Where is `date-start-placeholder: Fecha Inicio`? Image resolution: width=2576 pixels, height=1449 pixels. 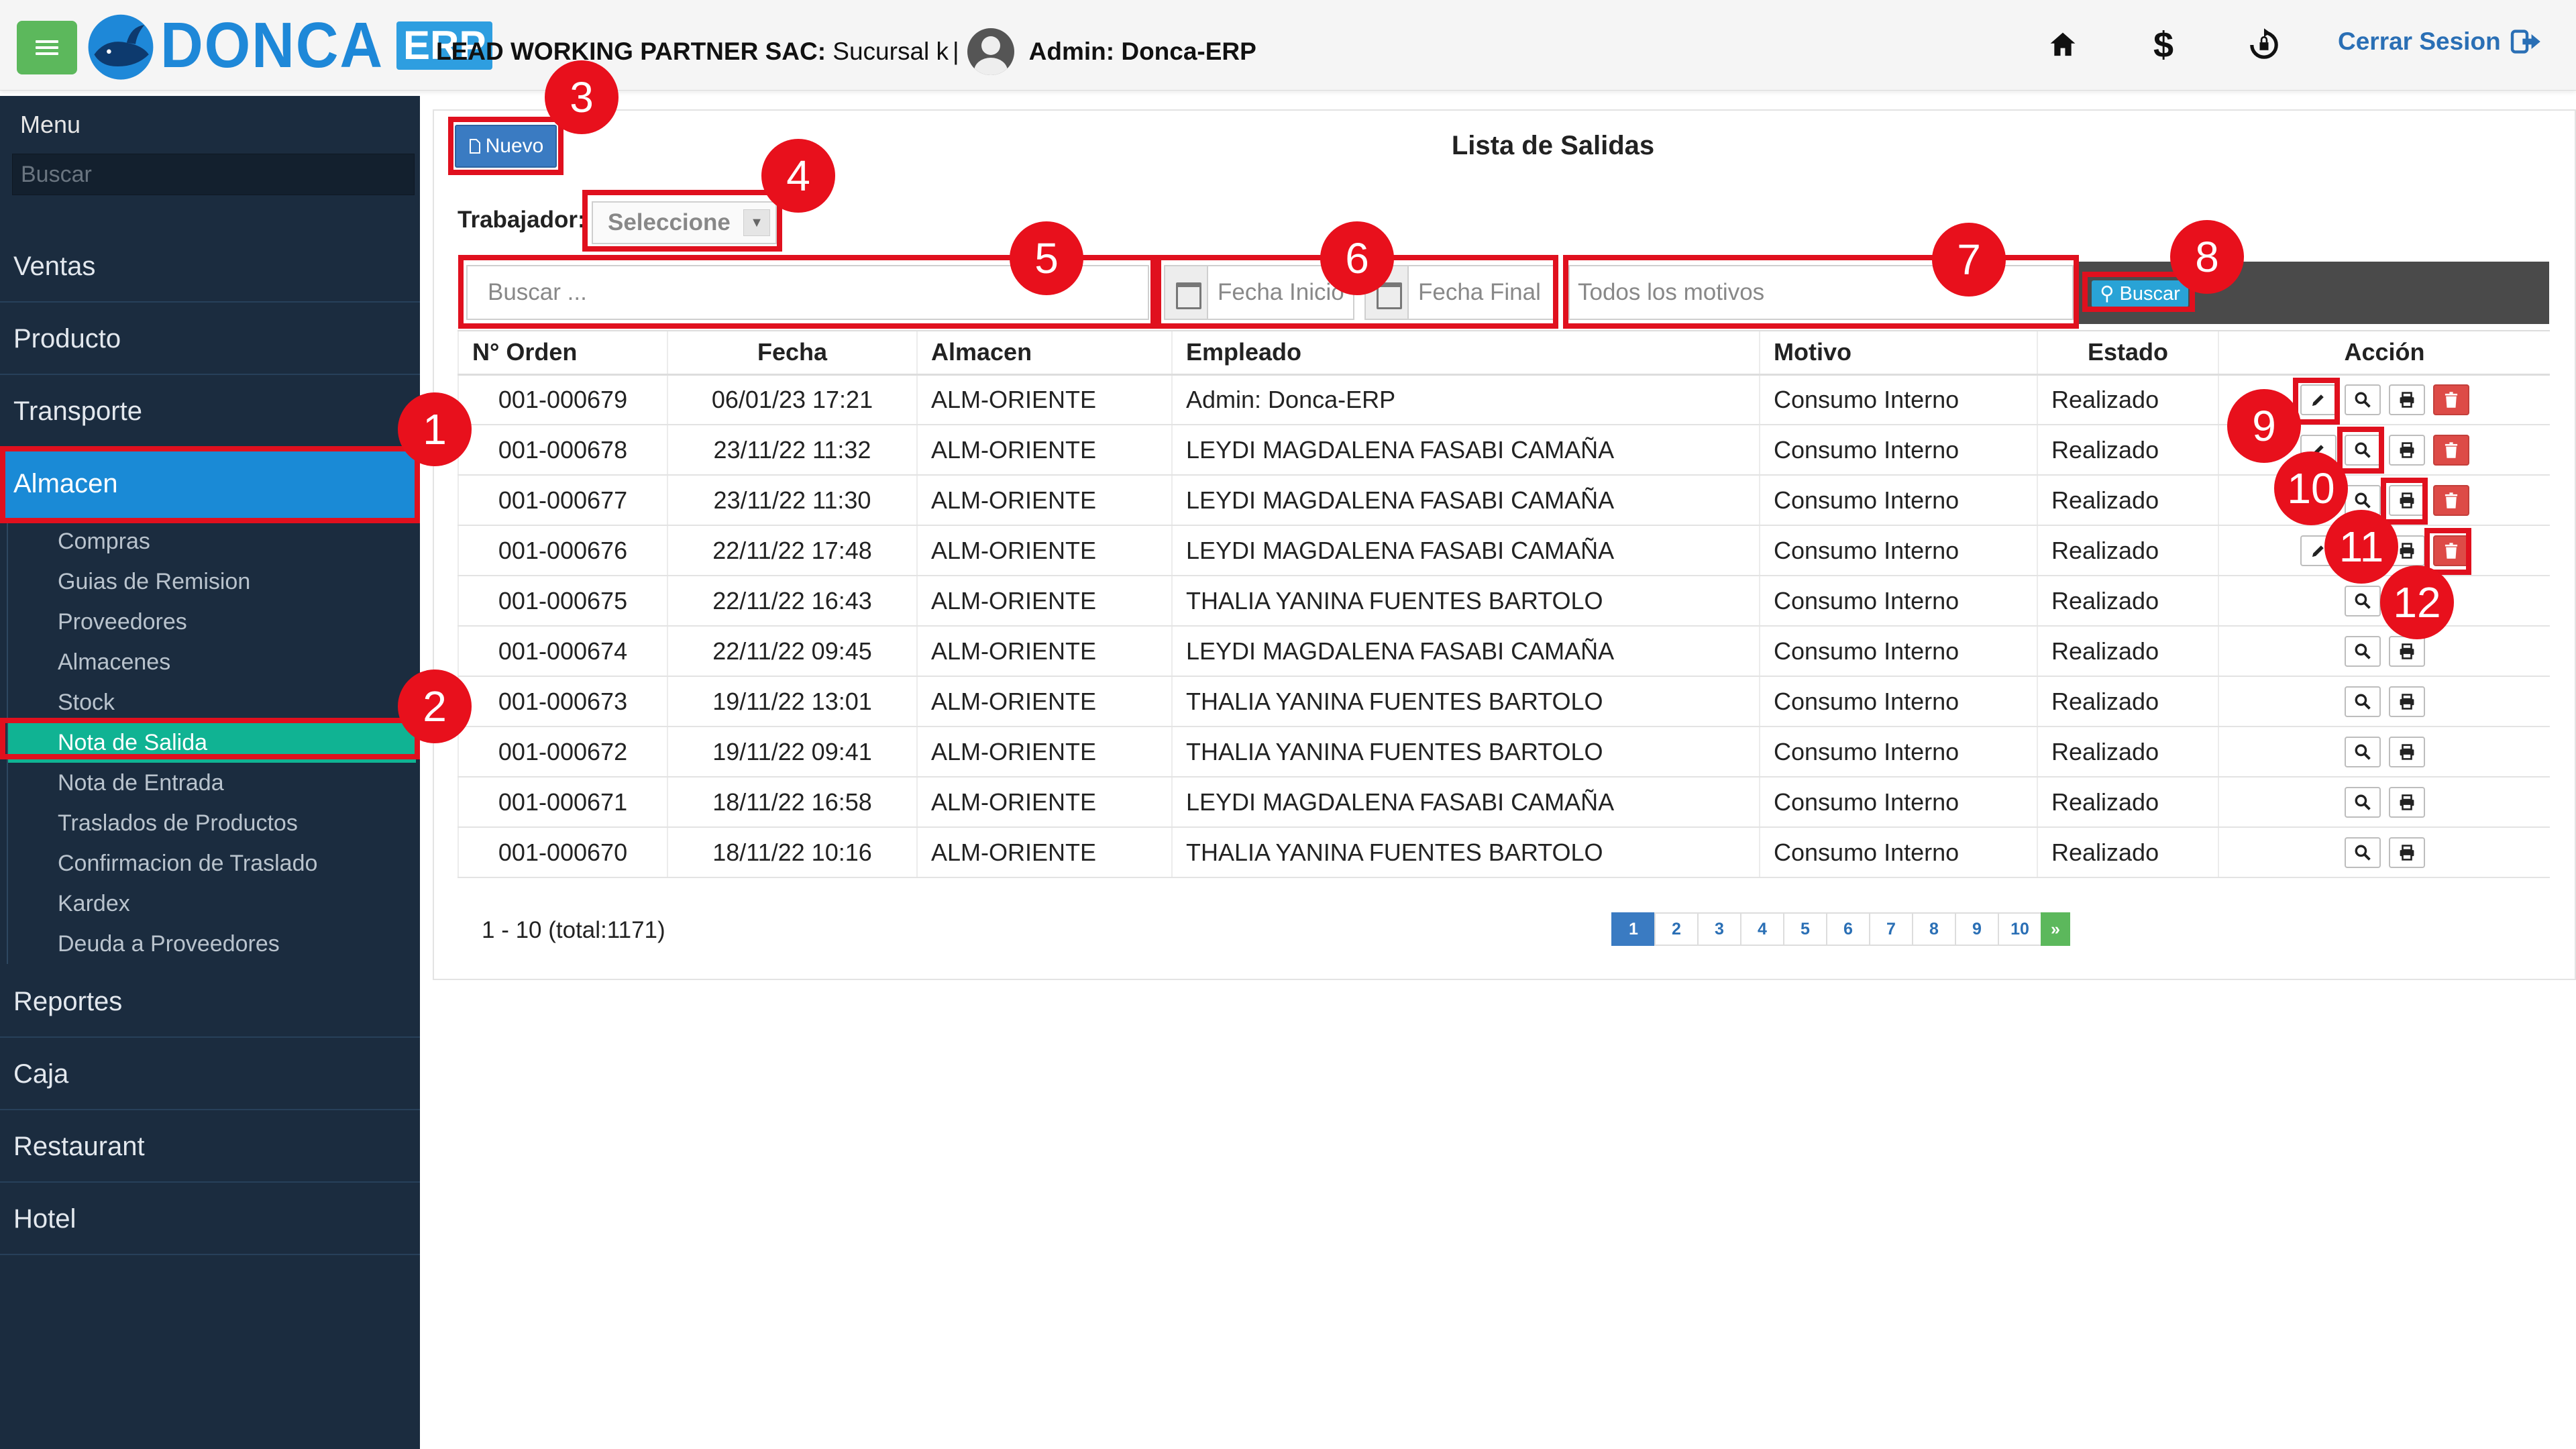
date-start-placeholder: Fecha Inicio is located at coordinates (1281, 292).